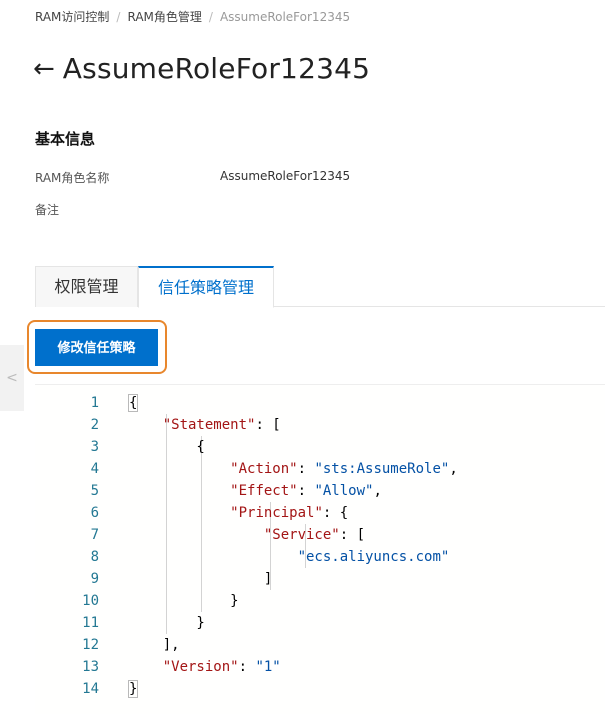  What do you see at coordinates (264, 469) in the screenshot?
I see `json-key: "Action"` at bounding box center [264, 469].